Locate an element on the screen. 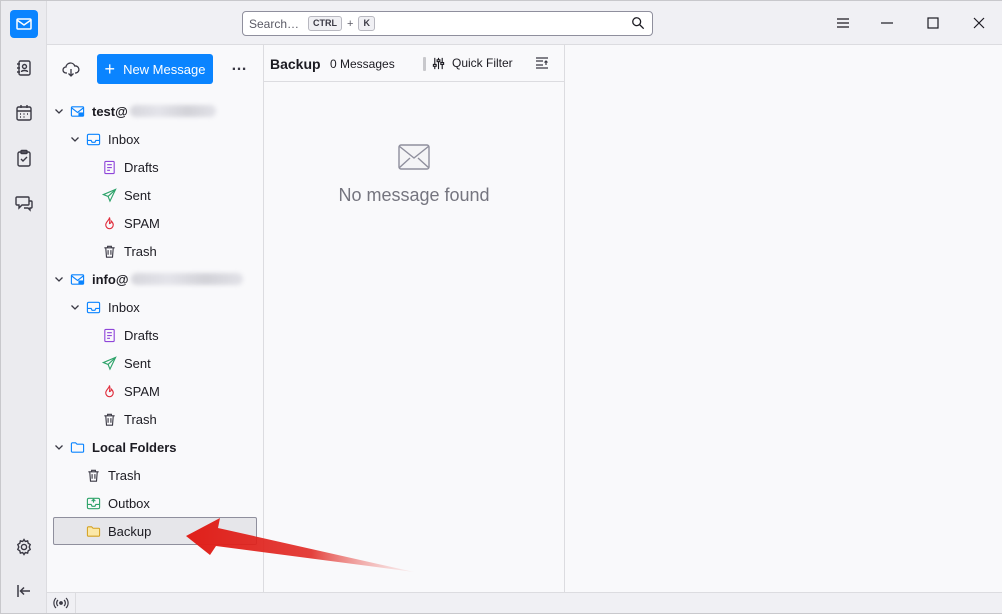 Image resolution: width=1002 pixels, height=614 pixels. collapse-left-icon is located at coordinates (23, 591).